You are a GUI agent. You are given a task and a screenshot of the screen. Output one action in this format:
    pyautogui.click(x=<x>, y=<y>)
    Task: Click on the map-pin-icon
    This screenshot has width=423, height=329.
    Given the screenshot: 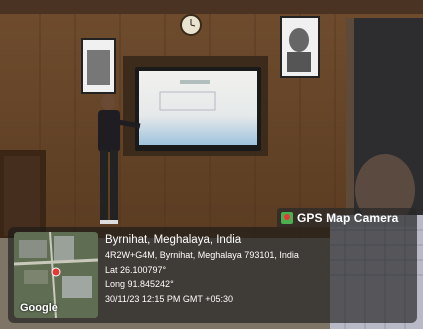 What is the action you would take?
    pyautogui.click(x=287, y=217)
    